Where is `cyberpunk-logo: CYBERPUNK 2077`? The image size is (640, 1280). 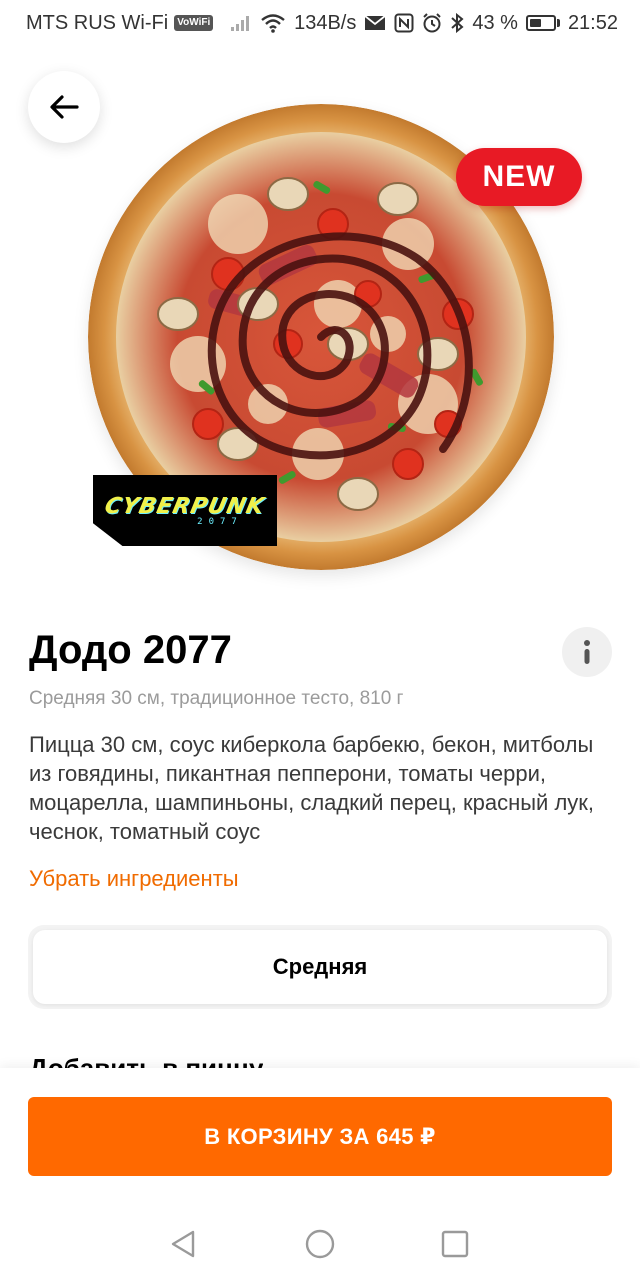 cyberpunk-logo: CYBERPUNK 2077 is located at coordinates (185, 510).